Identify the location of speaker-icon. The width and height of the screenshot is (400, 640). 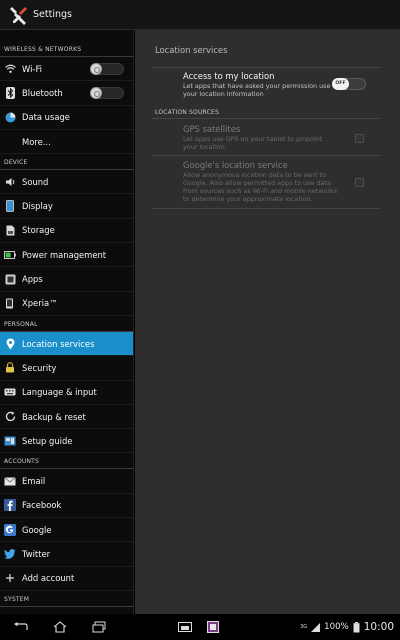
(10, 182).